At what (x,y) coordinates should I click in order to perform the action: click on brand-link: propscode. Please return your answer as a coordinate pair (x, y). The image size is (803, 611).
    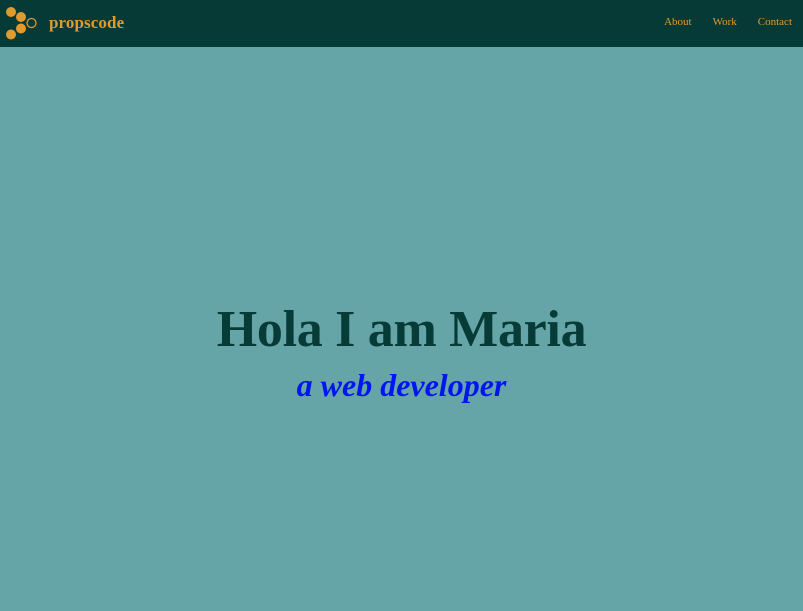
    Looking at the image, I should click on (64, 24).